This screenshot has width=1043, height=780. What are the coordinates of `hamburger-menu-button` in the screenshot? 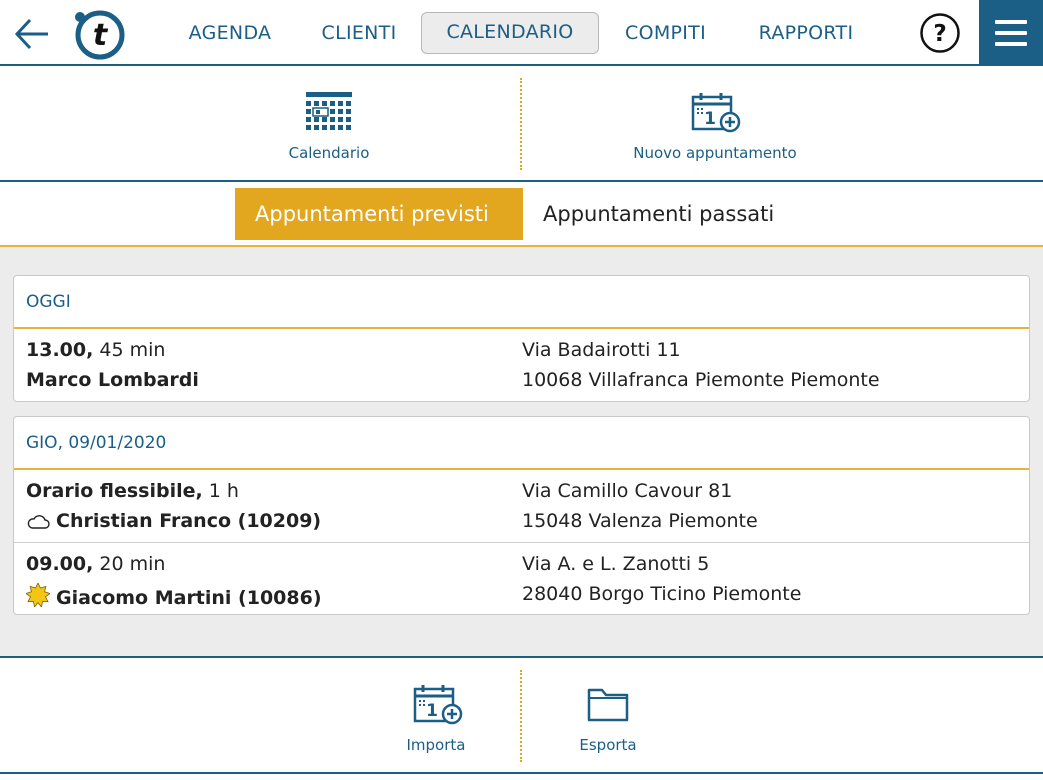 It's located at (1011, 33).